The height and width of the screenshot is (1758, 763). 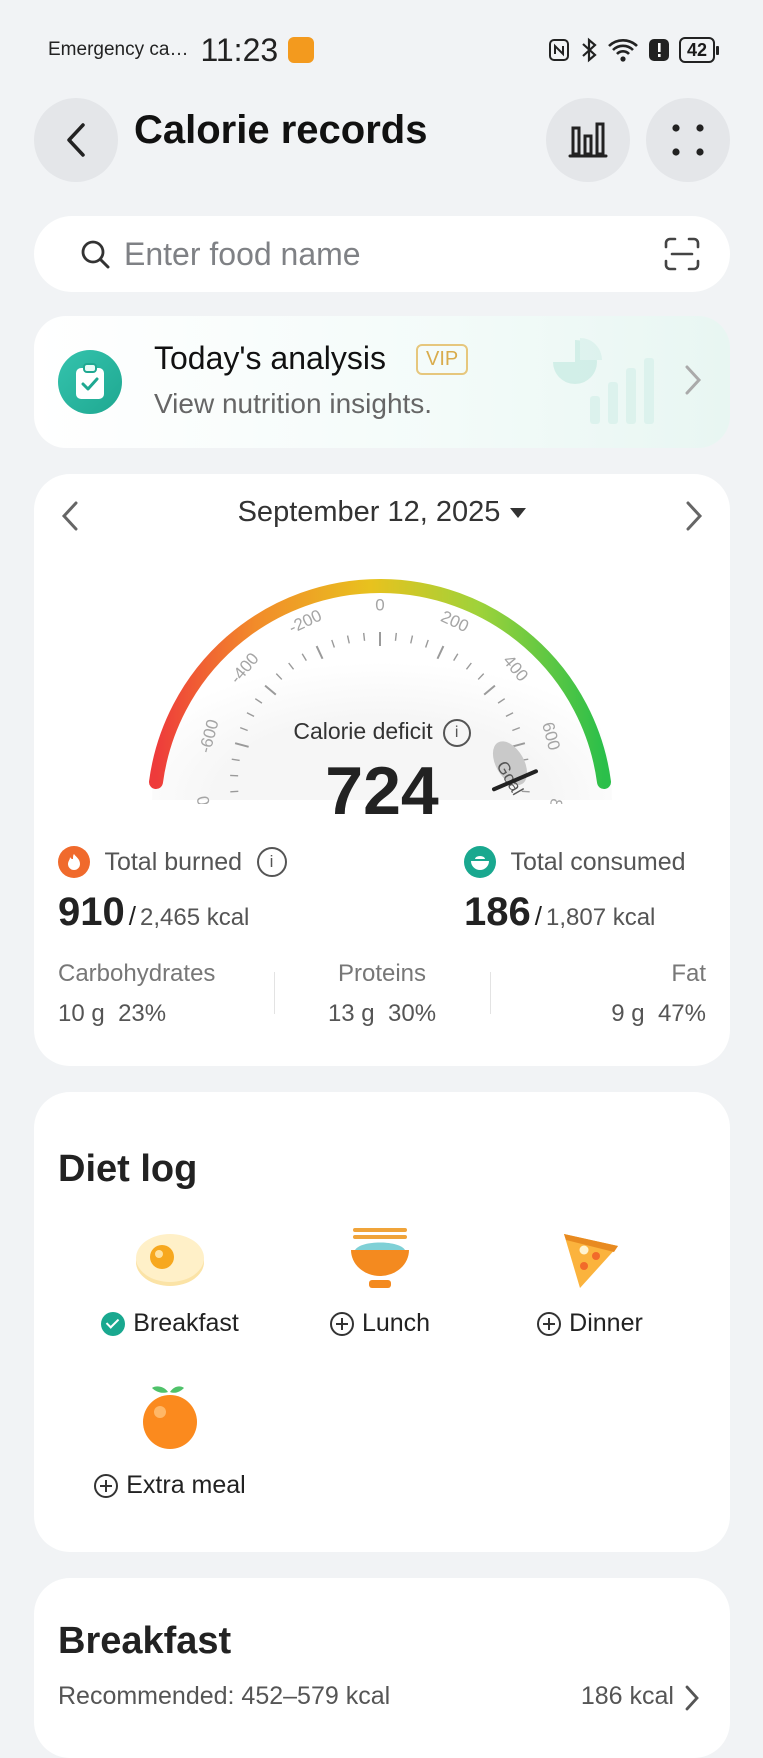 I want to click on vip-badge: VIP, so click(x=442, y=359).